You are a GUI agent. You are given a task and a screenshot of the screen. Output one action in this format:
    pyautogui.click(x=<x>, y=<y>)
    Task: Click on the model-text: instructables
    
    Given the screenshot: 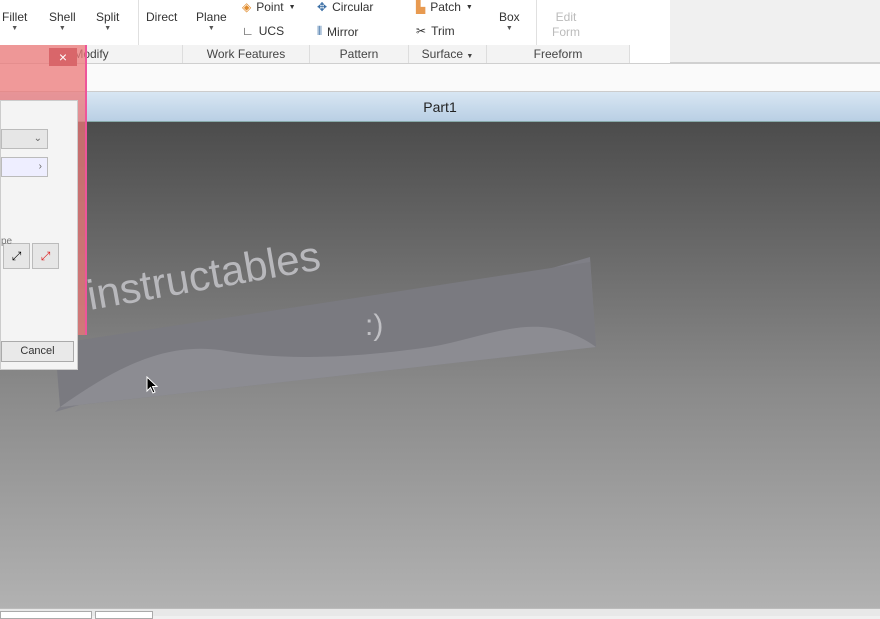 What is the action you would take?
    pyautogui.click(x=203, y=275)
    